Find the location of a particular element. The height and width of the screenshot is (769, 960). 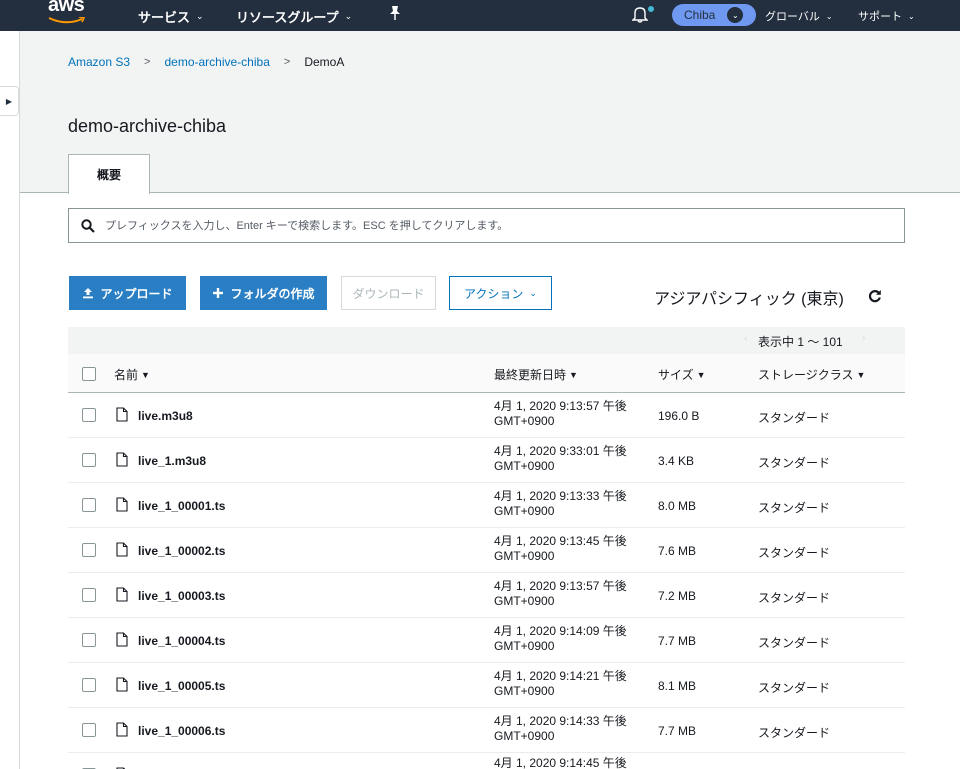

next-page-icon: › is located at coordinates (863, 338).